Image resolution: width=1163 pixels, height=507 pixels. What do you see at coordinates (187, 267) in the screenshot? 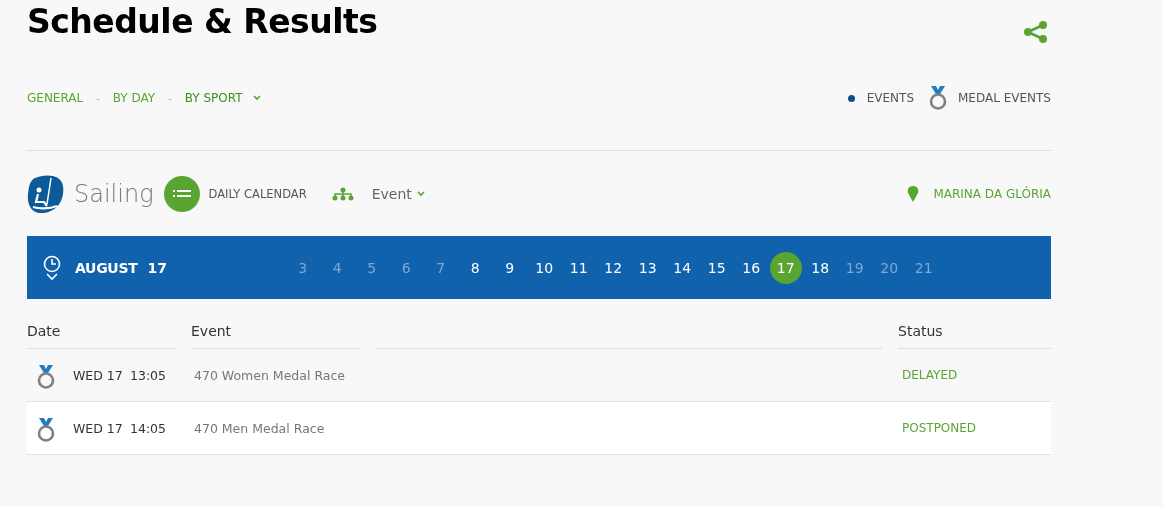
I see `current-day: 17` at bounding box center [187, 267].